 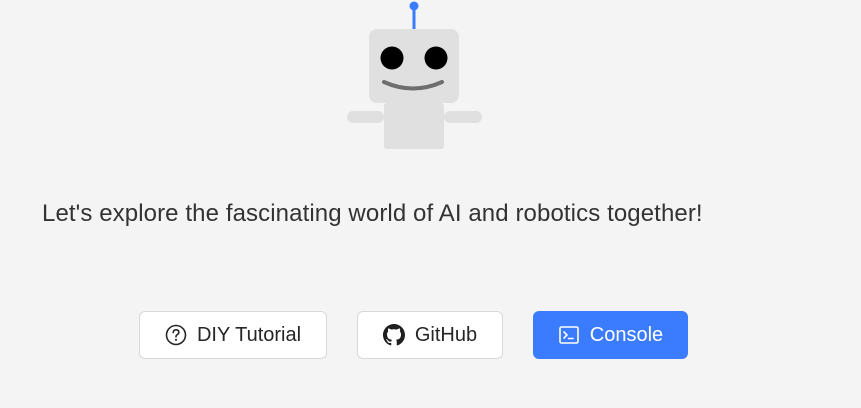 I want to click on action-buttons: DIY Tutorial GitHub Console, so click(x=430, y=335).